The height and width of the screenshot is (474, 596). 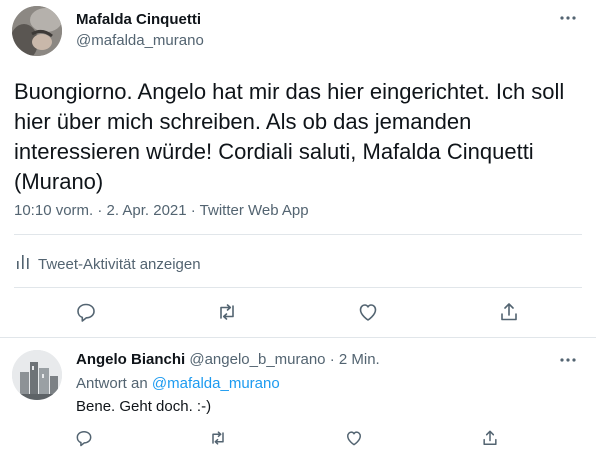 I want to click on activity-label: Tweet-Aktivität anzeigen, so click(x=119, y=264).